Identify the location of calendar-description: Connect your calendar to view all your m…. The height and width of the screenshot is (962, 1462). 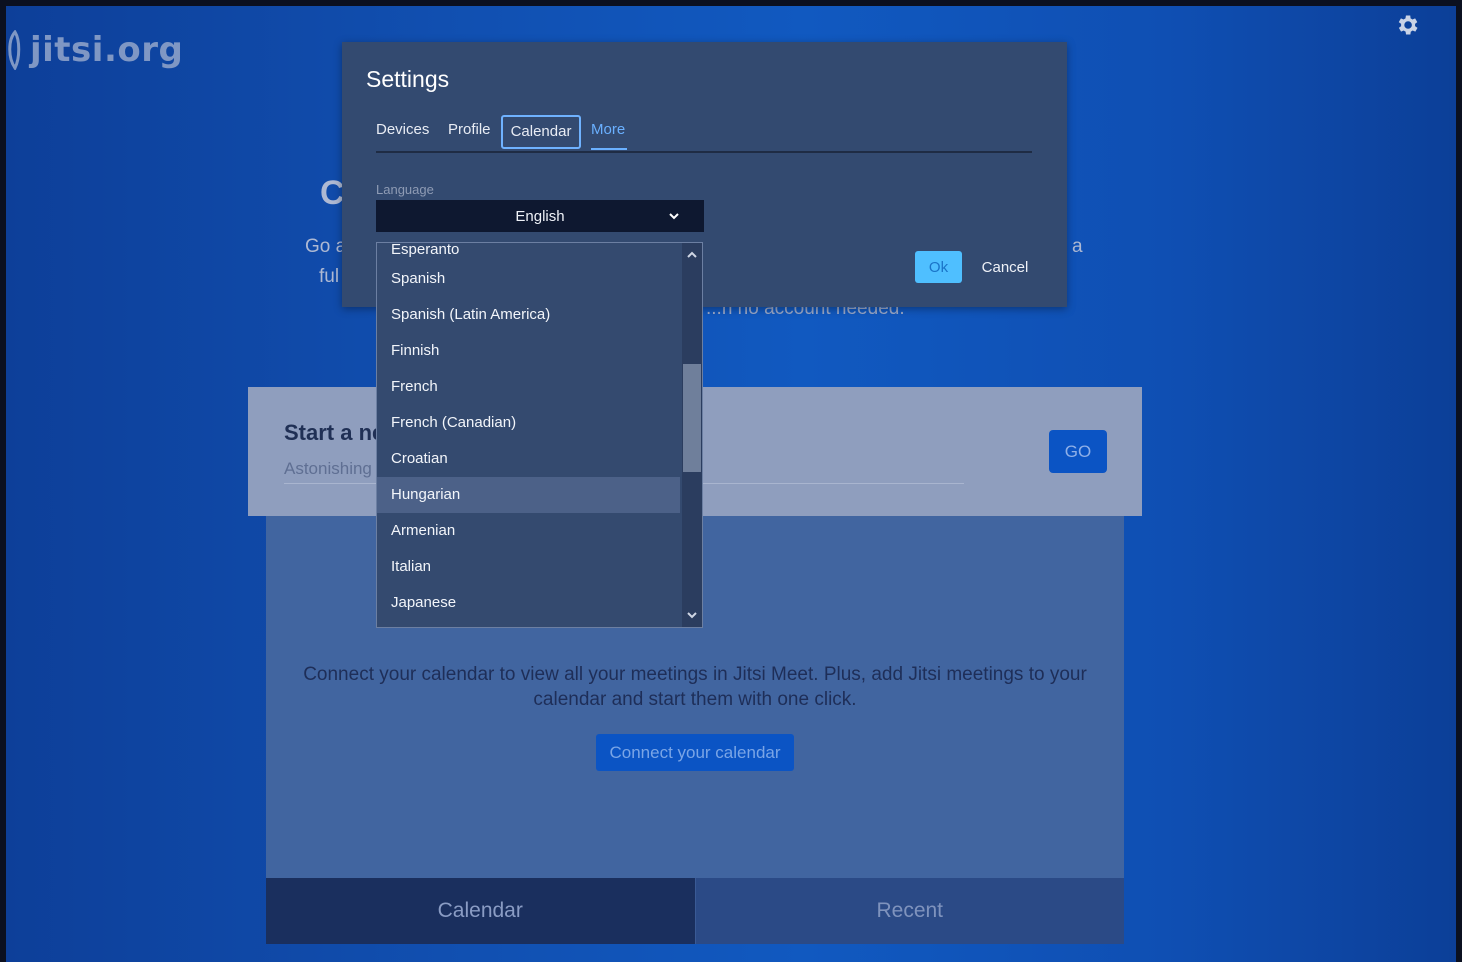
(695, 687).